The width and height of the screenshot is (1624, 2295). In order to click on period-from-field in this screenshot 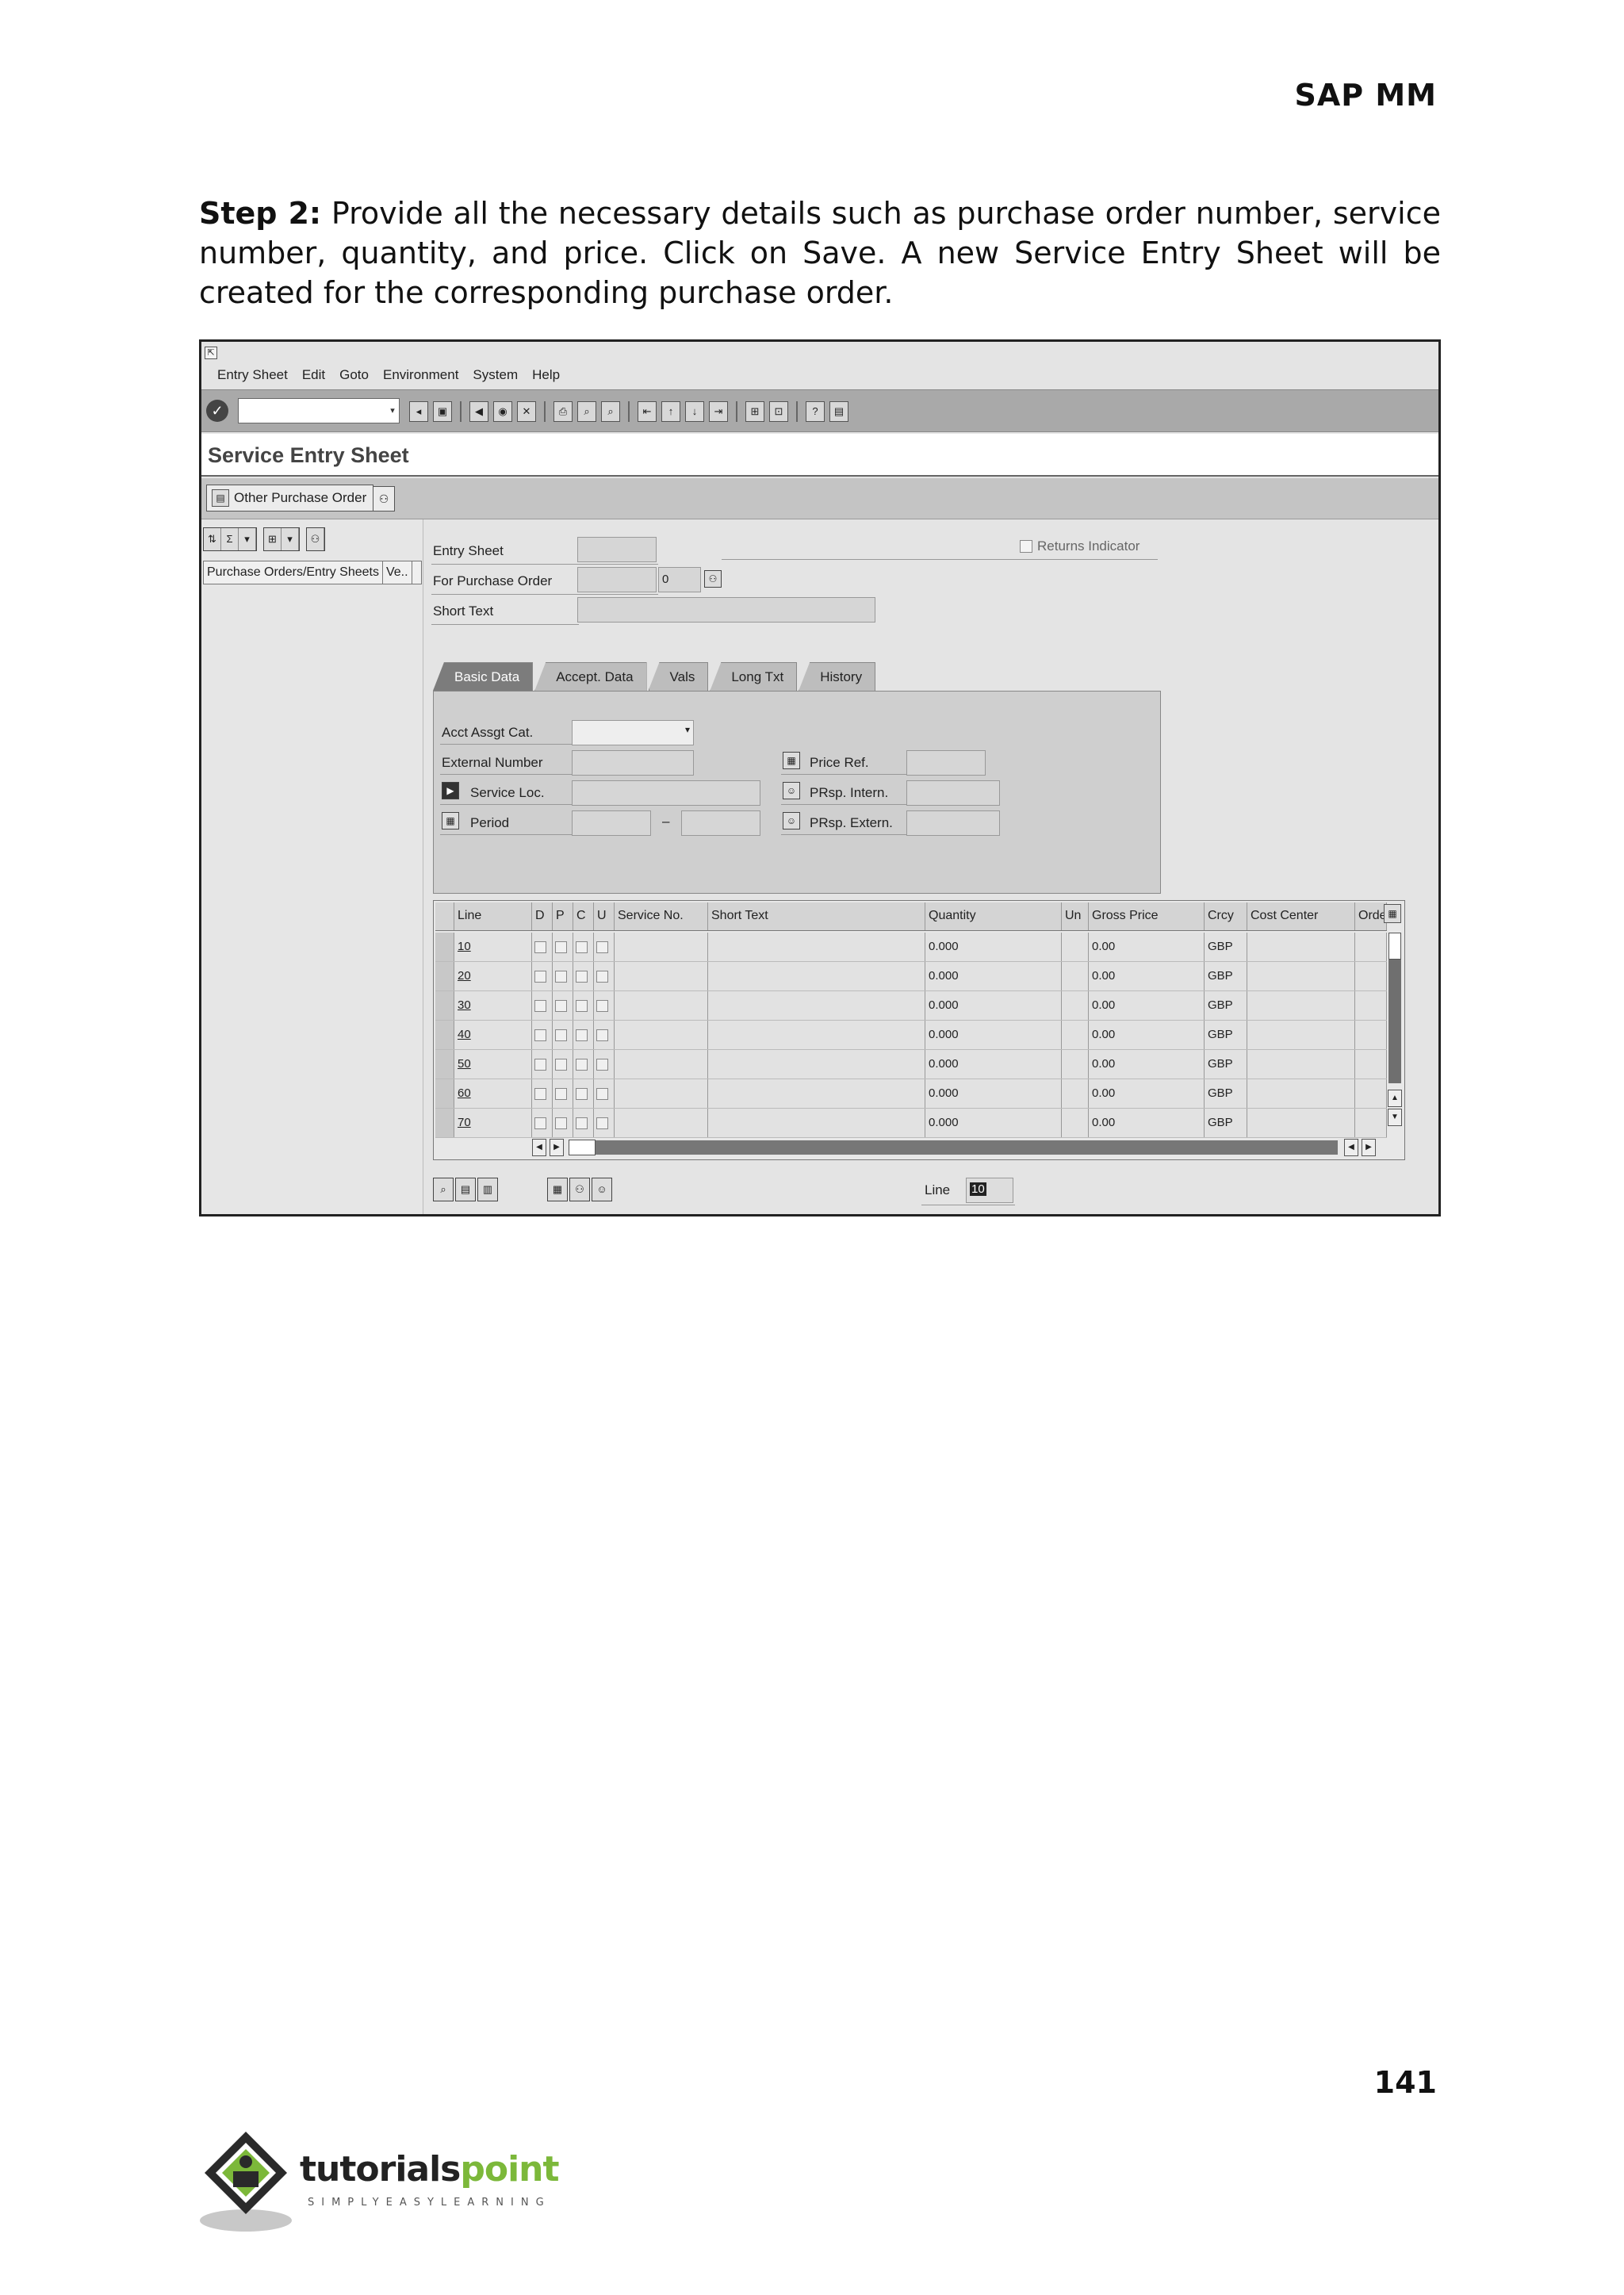, I will do `click(611, 823)`.